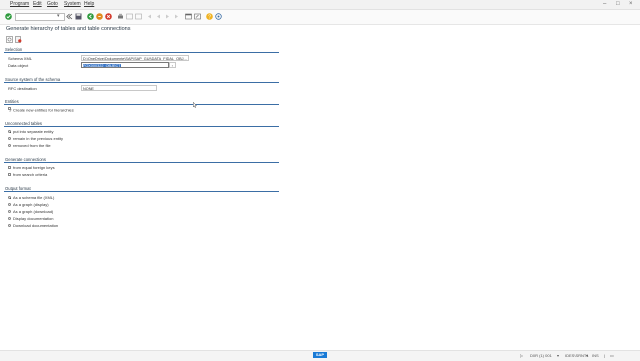  Describe the element at coordinates (618, 4) in the screenshot. I see `maximize-icon: □` at that location.